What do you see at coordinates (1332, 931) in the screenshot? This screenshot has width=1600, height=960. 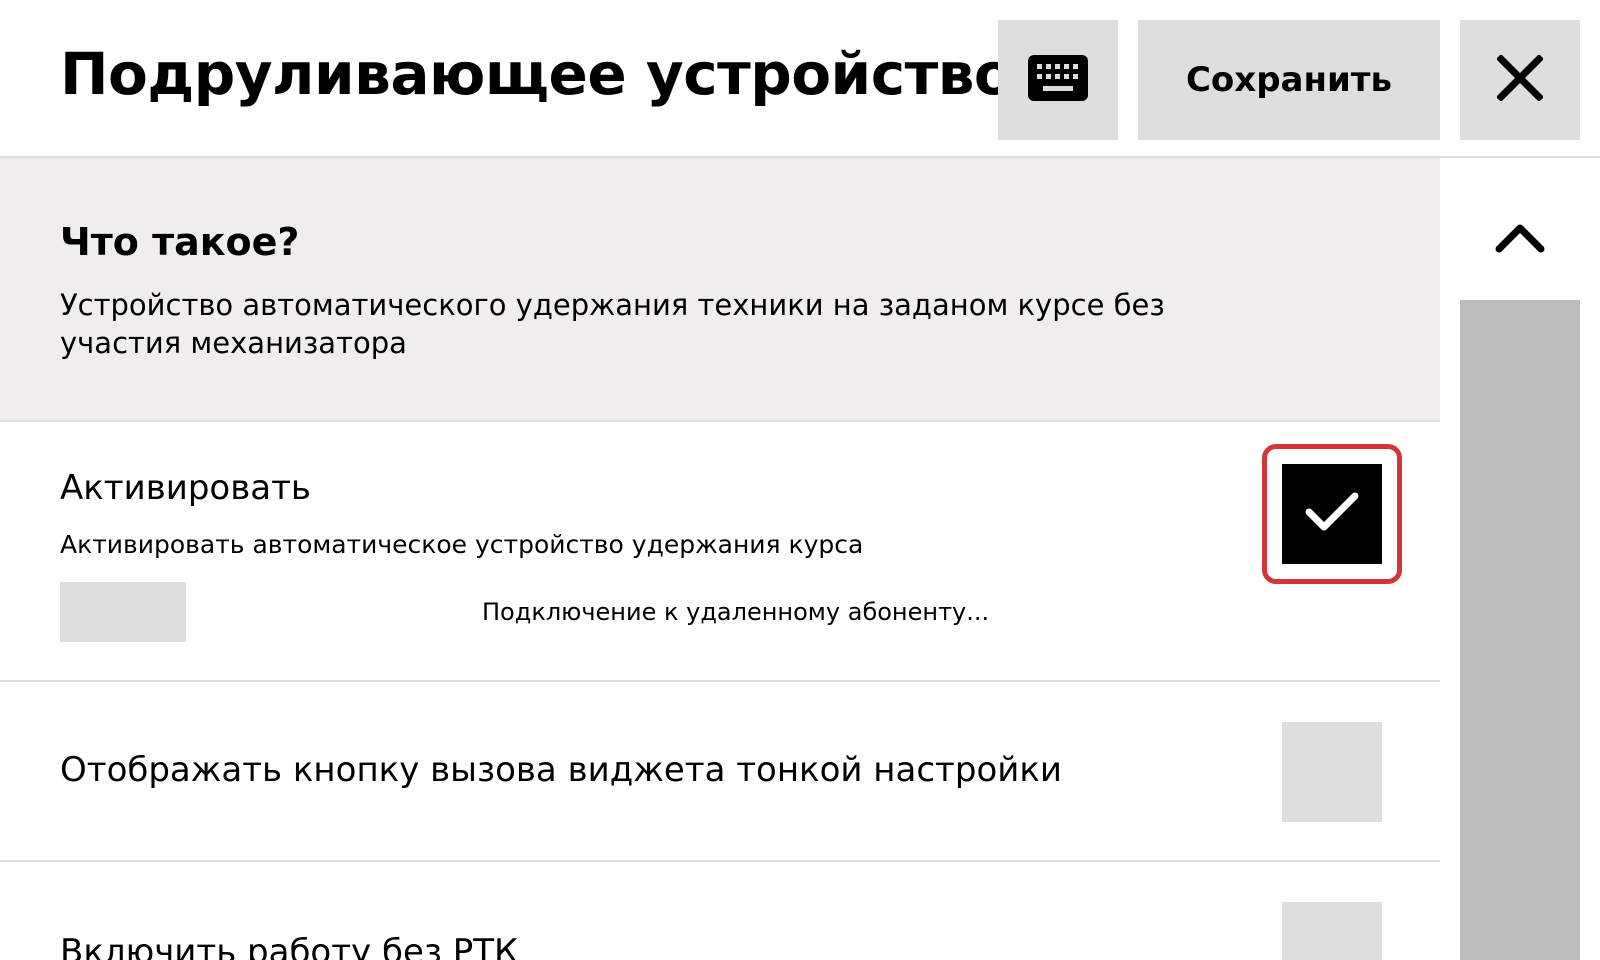 I see `no-rtk-checkbox` at bounding box center [1332, 931].